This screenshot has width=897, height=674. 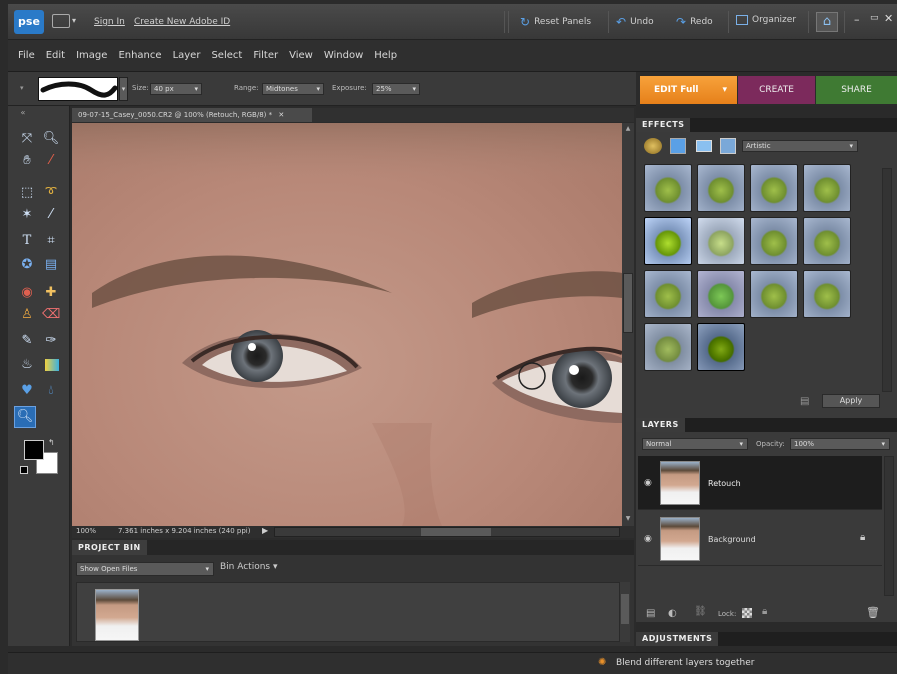 What do you see at coordinates (628, 303) in the screenshot?
I see `vertical-scroll-thumb` at bounding box center [628, 303].